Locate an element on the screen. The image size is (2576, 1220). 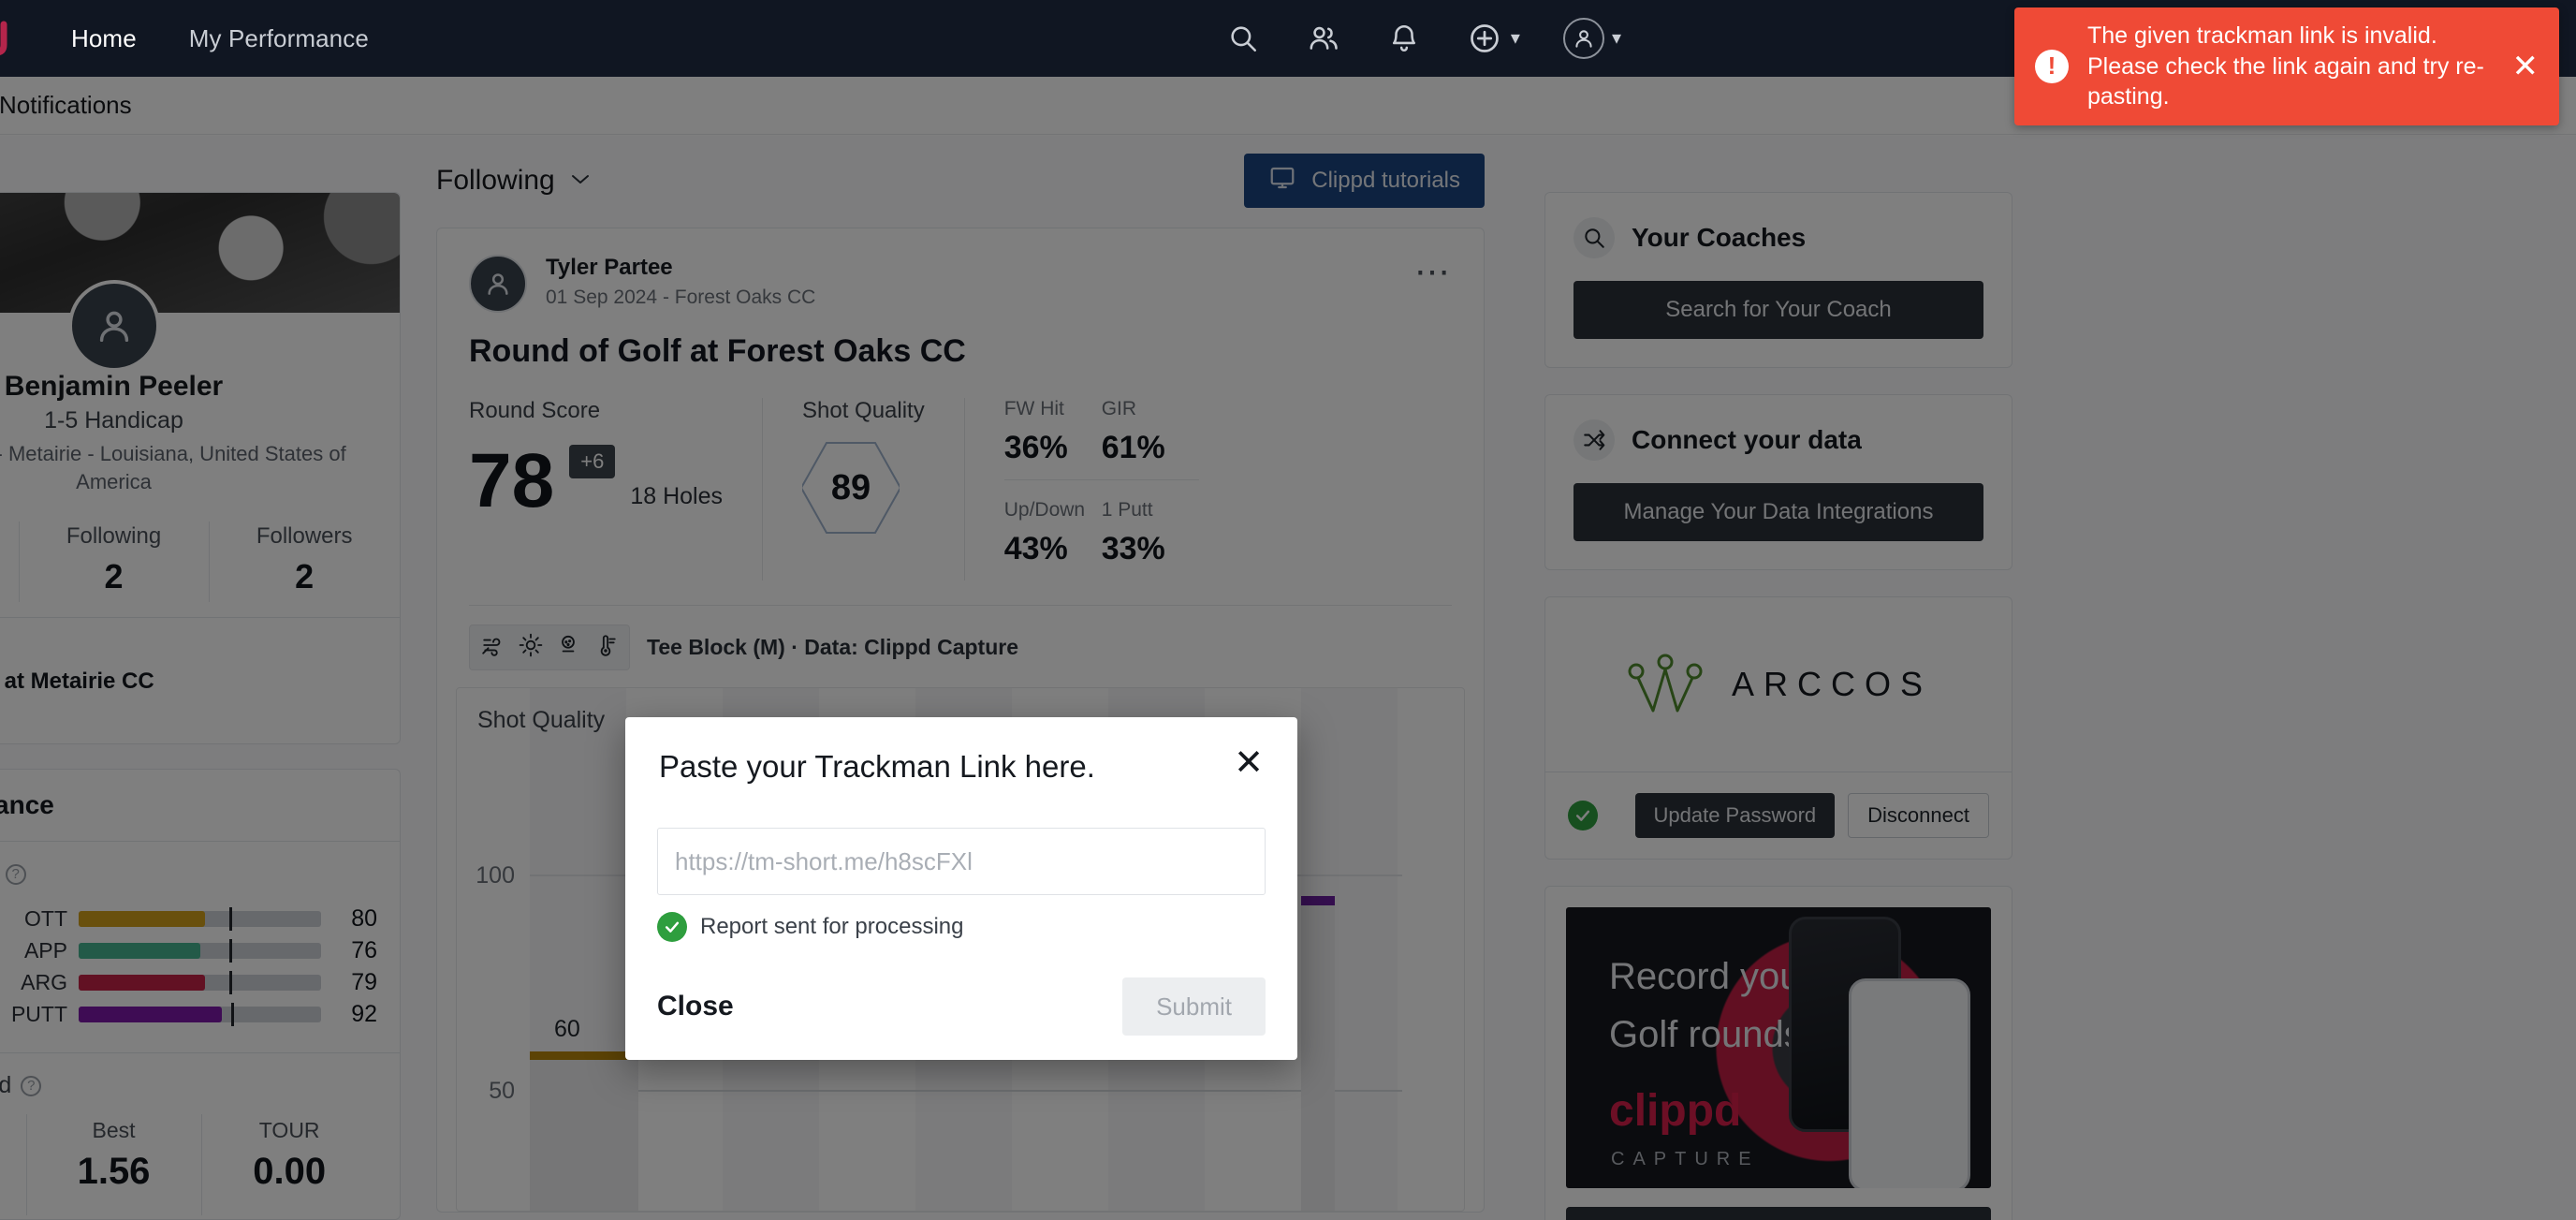
clippd-logo is located at coordinates (15, 38).